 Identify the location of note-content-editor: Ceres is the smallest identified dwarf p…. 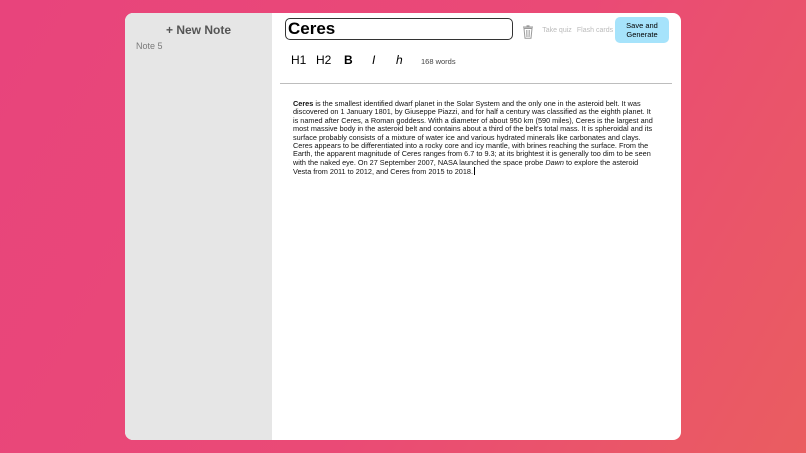
(473, 138).